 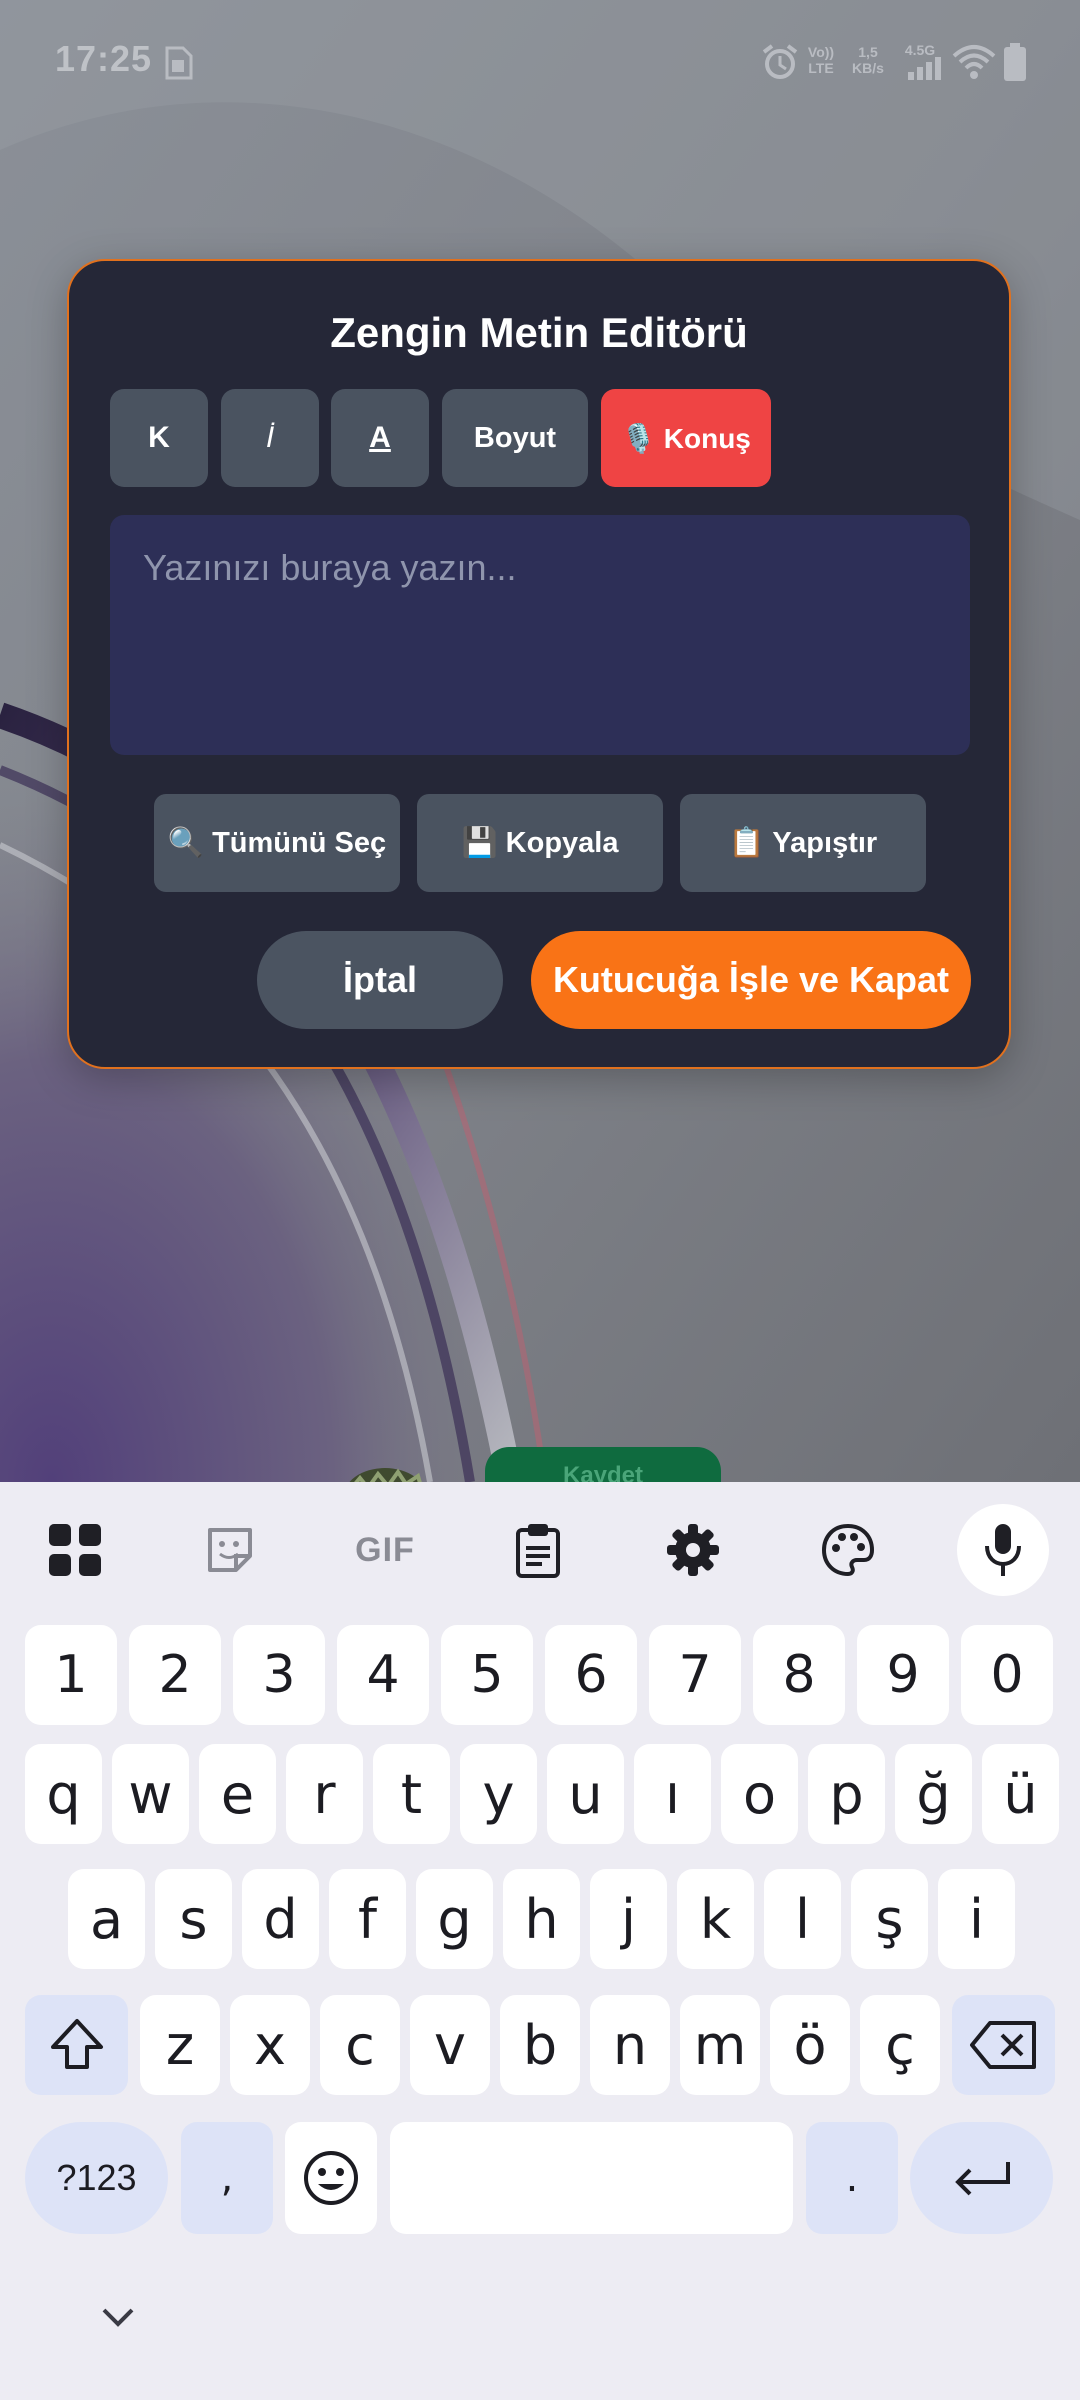 I want to click on key-r: r, so click(x=324, y=1794).